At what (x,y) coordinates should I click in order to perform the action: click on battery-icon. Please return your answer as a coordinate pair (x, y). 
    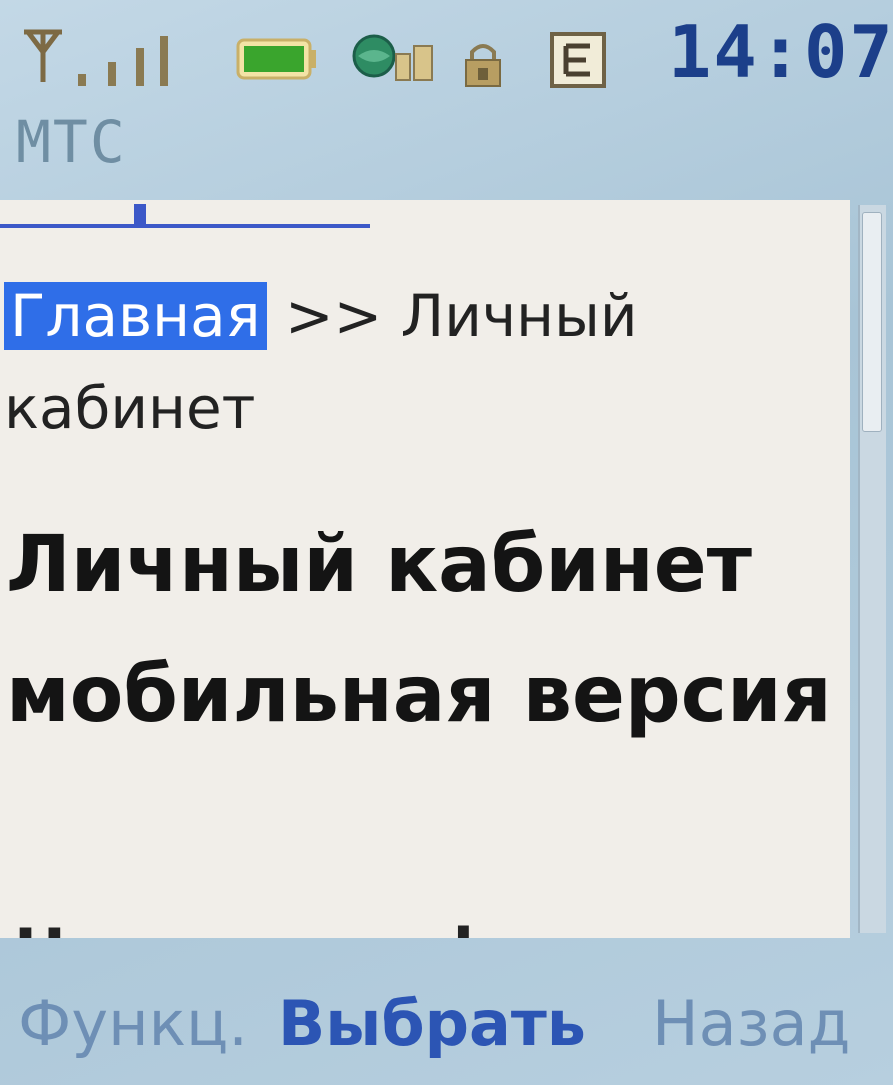
    Looking at the image, I should click on (276, 59).